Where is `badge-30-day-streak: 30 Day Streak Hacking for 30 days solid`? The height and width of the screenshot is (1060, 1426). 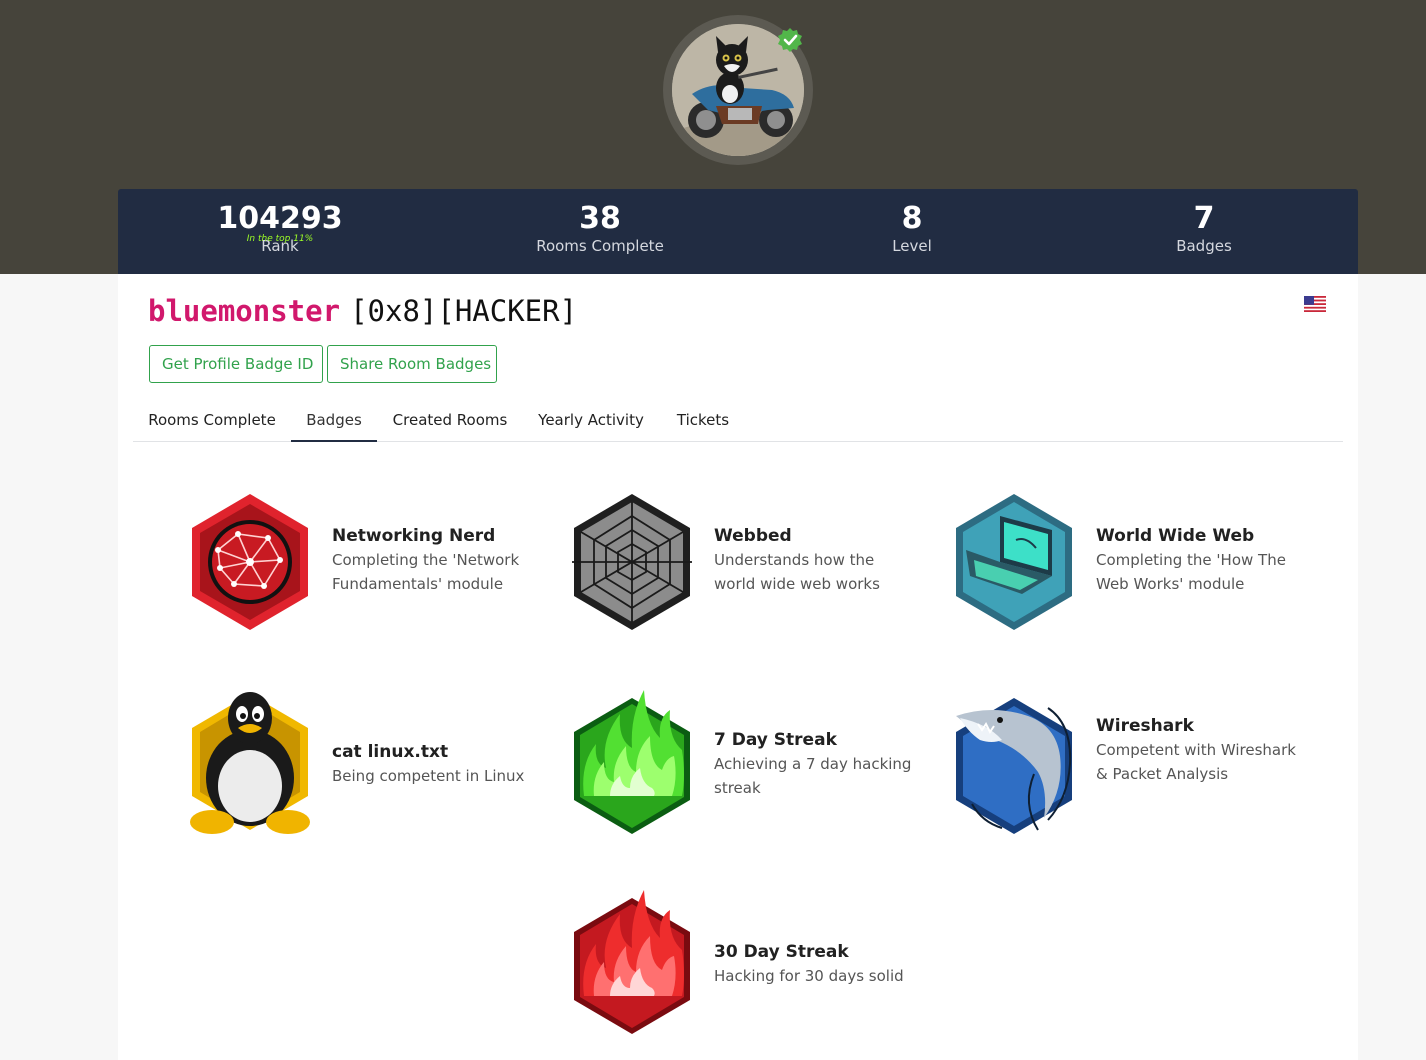 badge-30-day-streak: 30 Day Streak Hacking for 30 days solid is located at coordinates (760, 969).